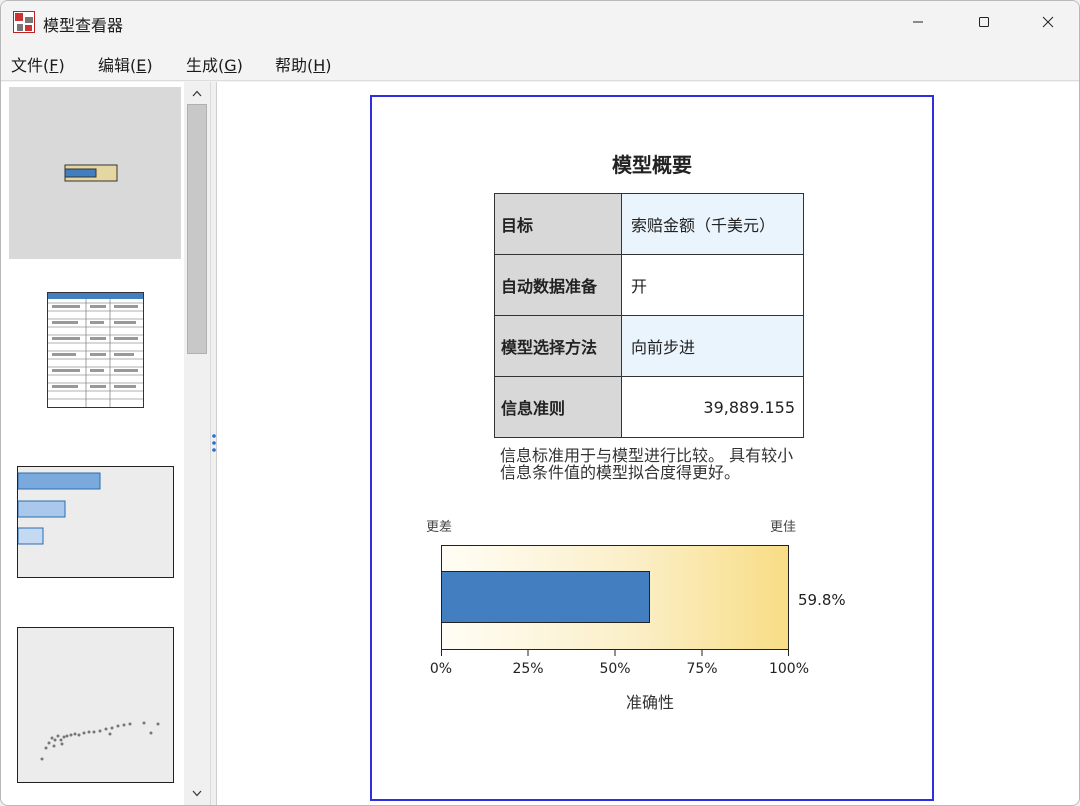 Image resolution: width=1080 pixels, height=806 pixels. I want to click on scroll-up-button, so click(197, 93).